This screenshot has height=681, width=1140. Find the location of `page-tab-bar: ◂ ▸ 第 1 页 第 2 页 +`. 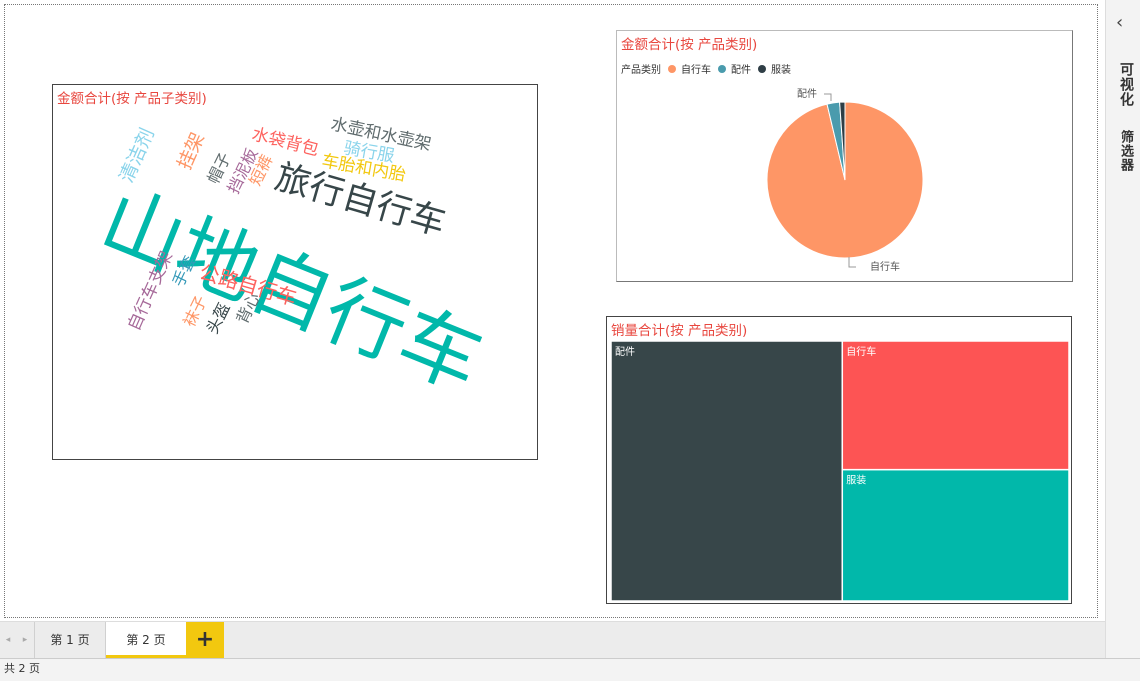

page-tab-bar: ◂ ▸ 第 1 页 第 2 页 + is located at coordinates (552, 639).